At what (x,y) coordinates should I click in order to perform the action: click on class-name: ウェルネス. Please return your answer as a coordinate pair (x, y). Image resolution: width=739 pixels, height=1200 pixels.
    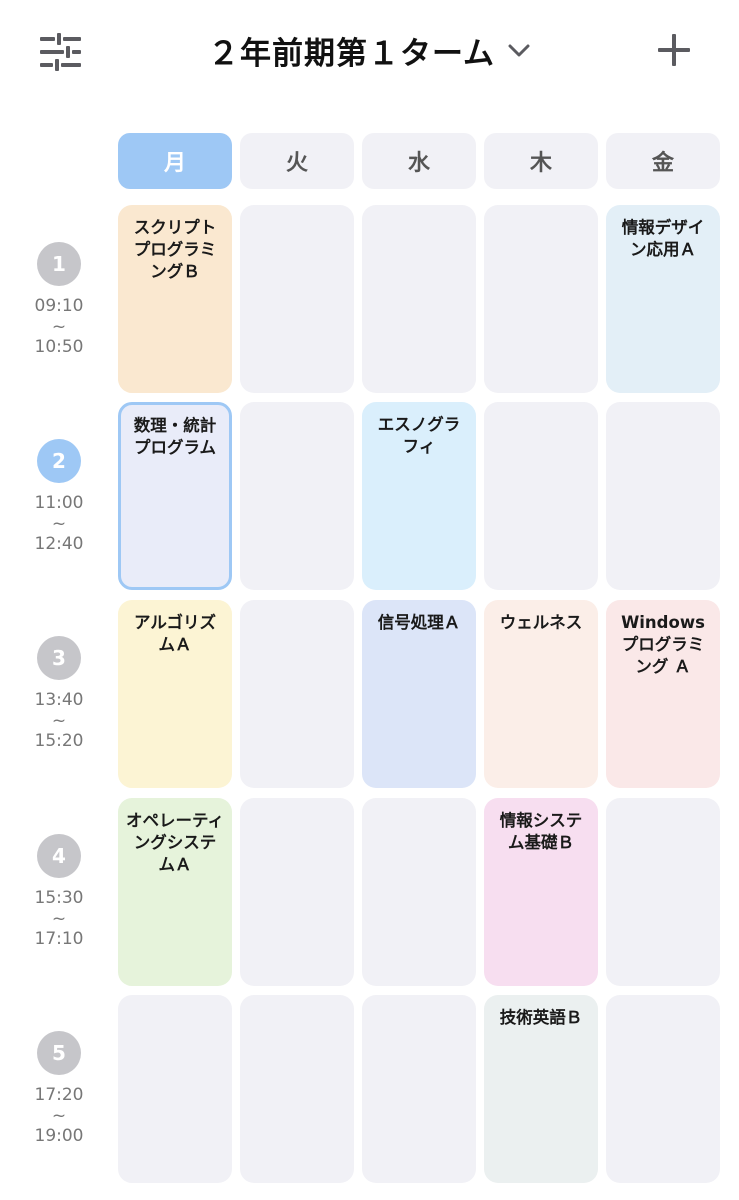
    Looking at the image, I should click on (541, 622).